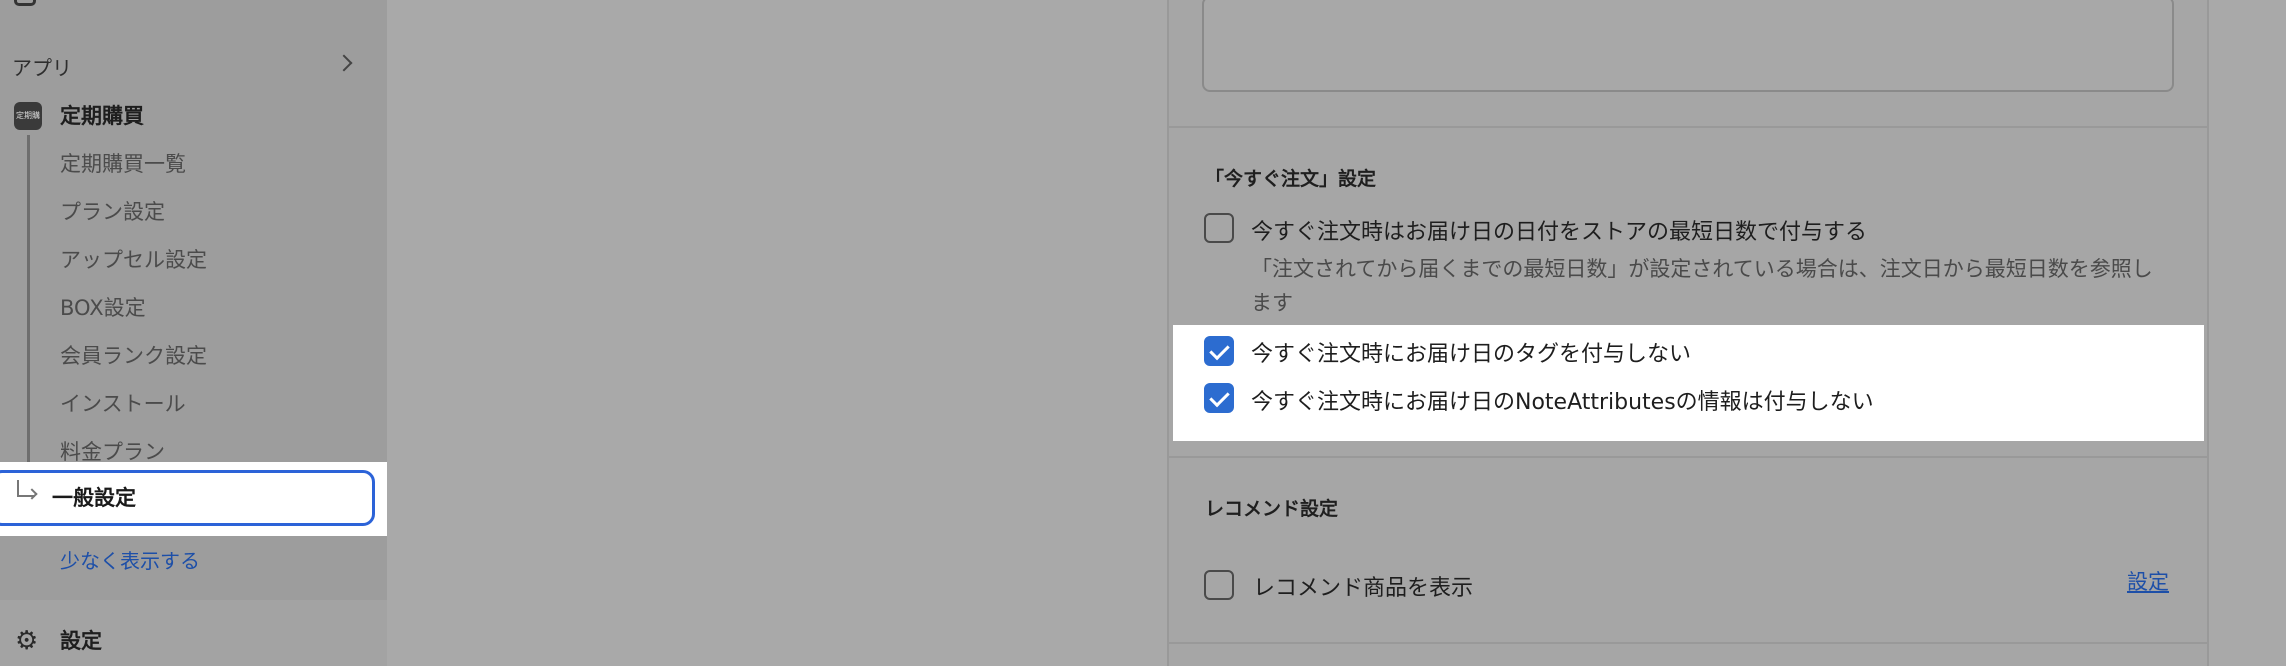 Image resolution: width=2286 pixels, height=666 pixels. I want to click on sidebar-item-settings: 設定, so click(81, 640).